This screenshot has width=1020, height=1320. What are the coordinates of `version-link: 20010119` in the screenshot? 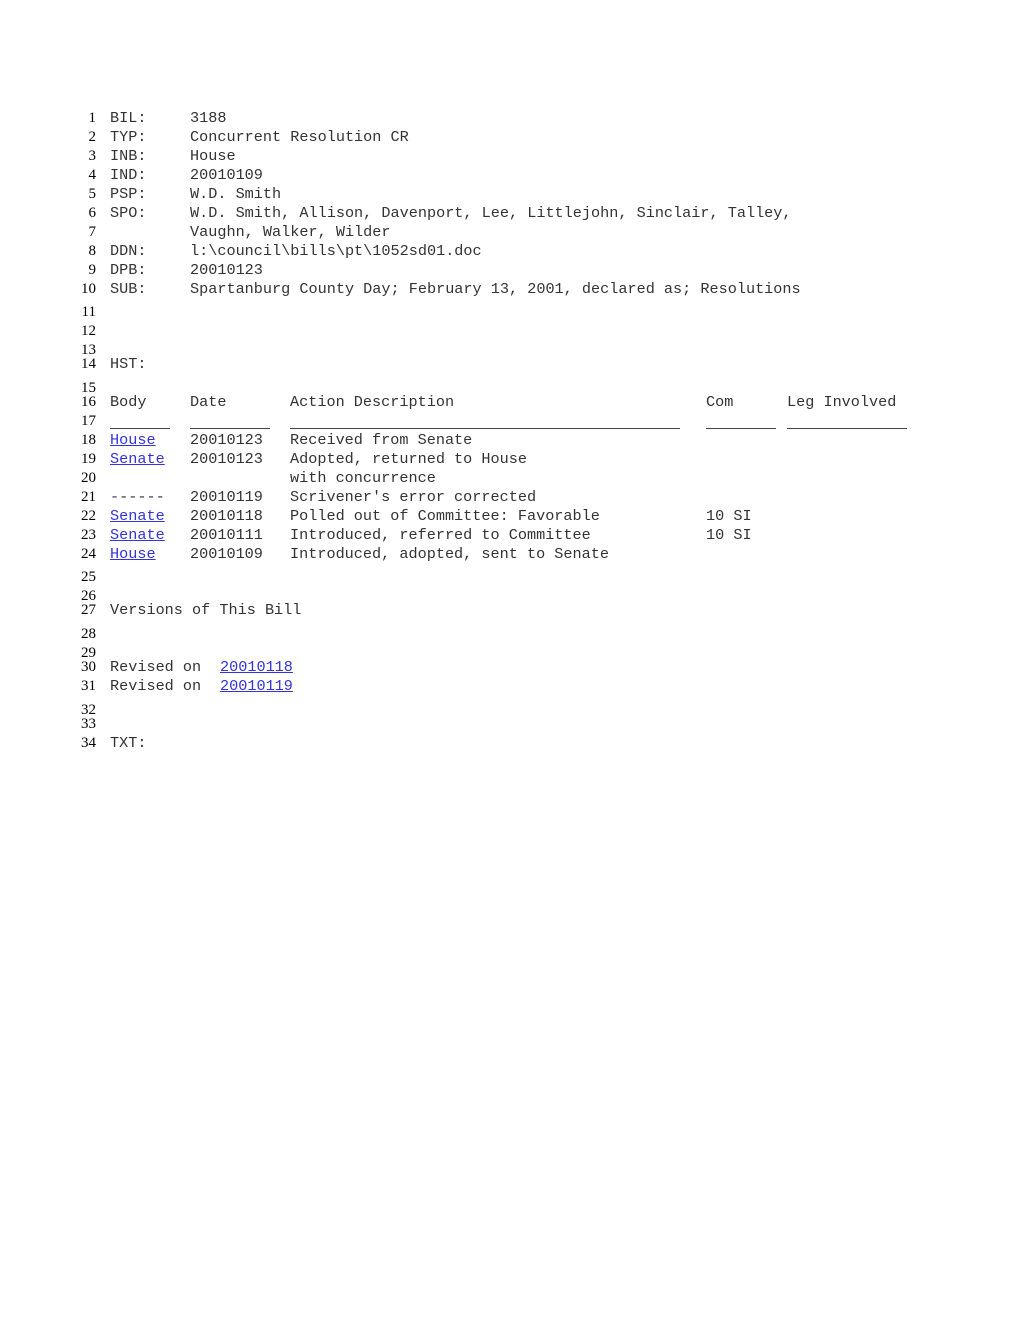 It's located at (256, 686).